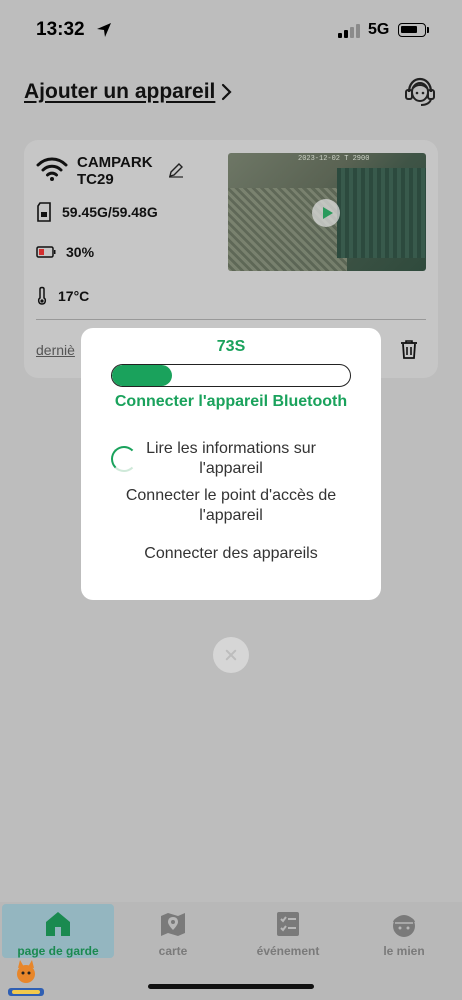  What do you see at coordinates (231, 401) in the screenshot?
I see `step-bluetooth: Connecter l'appareil Bluetooth` at bounding box center [231, 401].